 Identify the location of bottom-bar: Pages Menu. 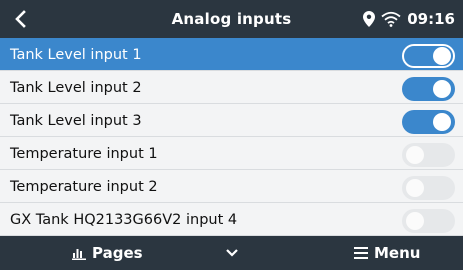
(231, 253).